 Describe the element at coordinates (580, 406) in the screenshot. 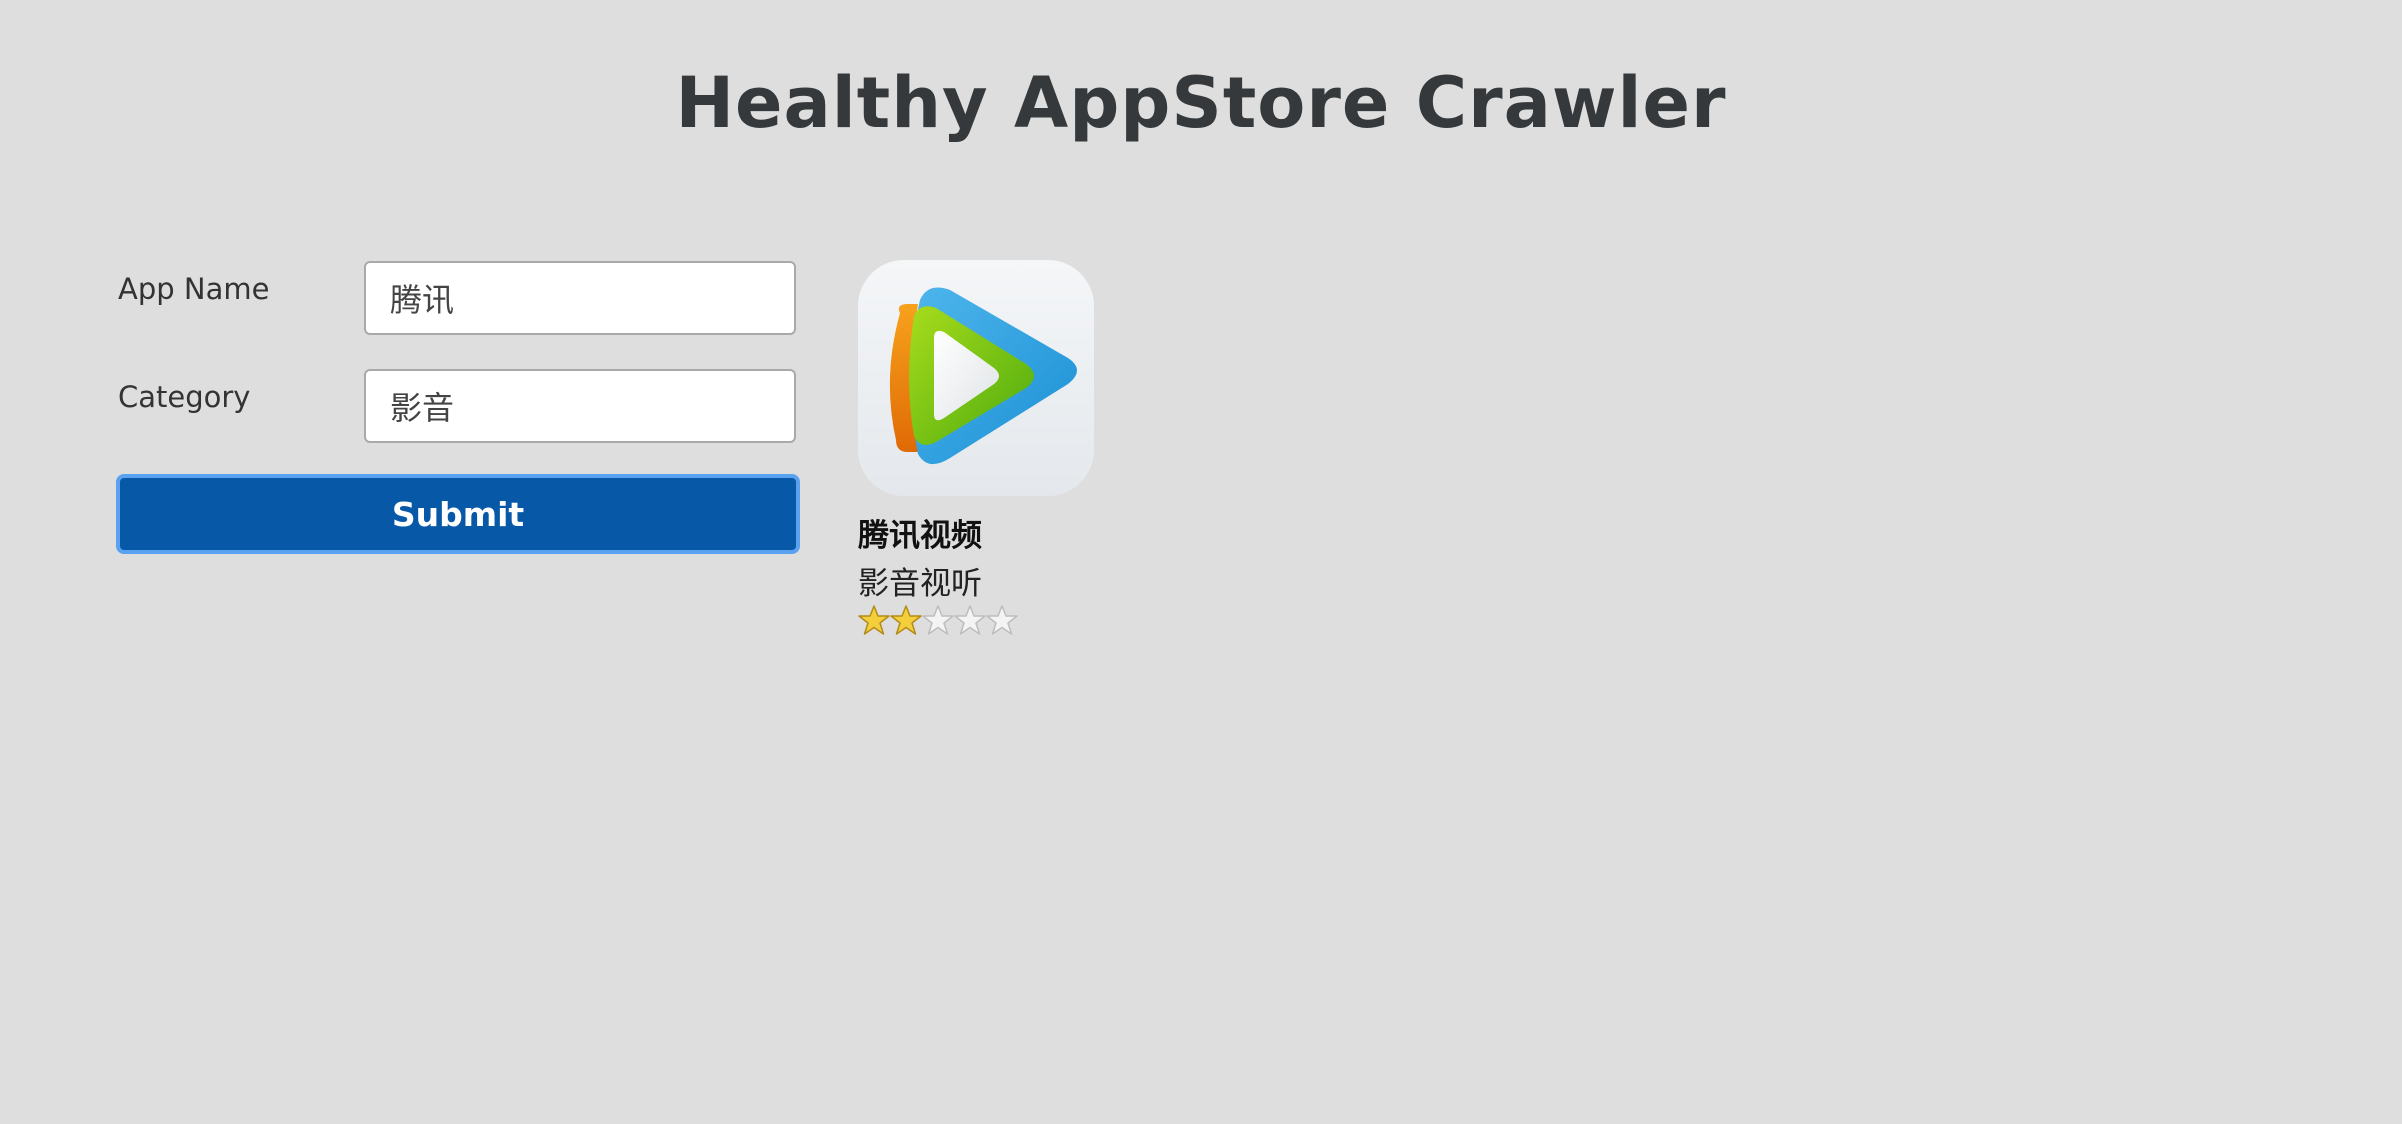

I see `category-input` at that location.